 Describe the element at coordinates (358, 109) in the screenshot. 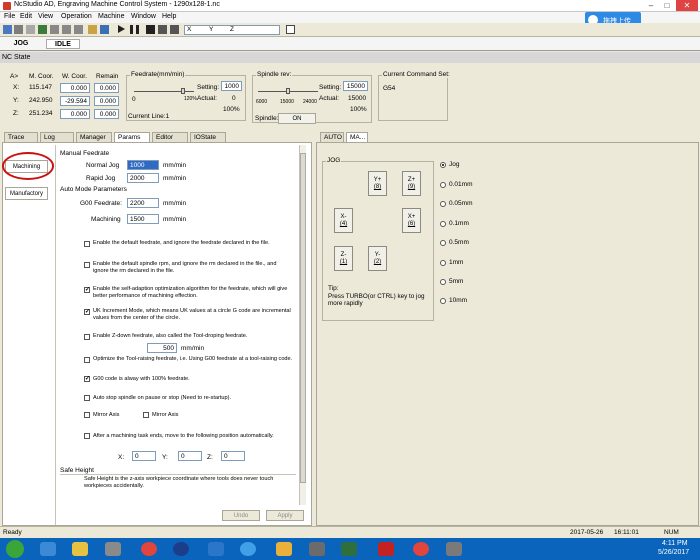

I see `spindle-percent: 100%` at that location.